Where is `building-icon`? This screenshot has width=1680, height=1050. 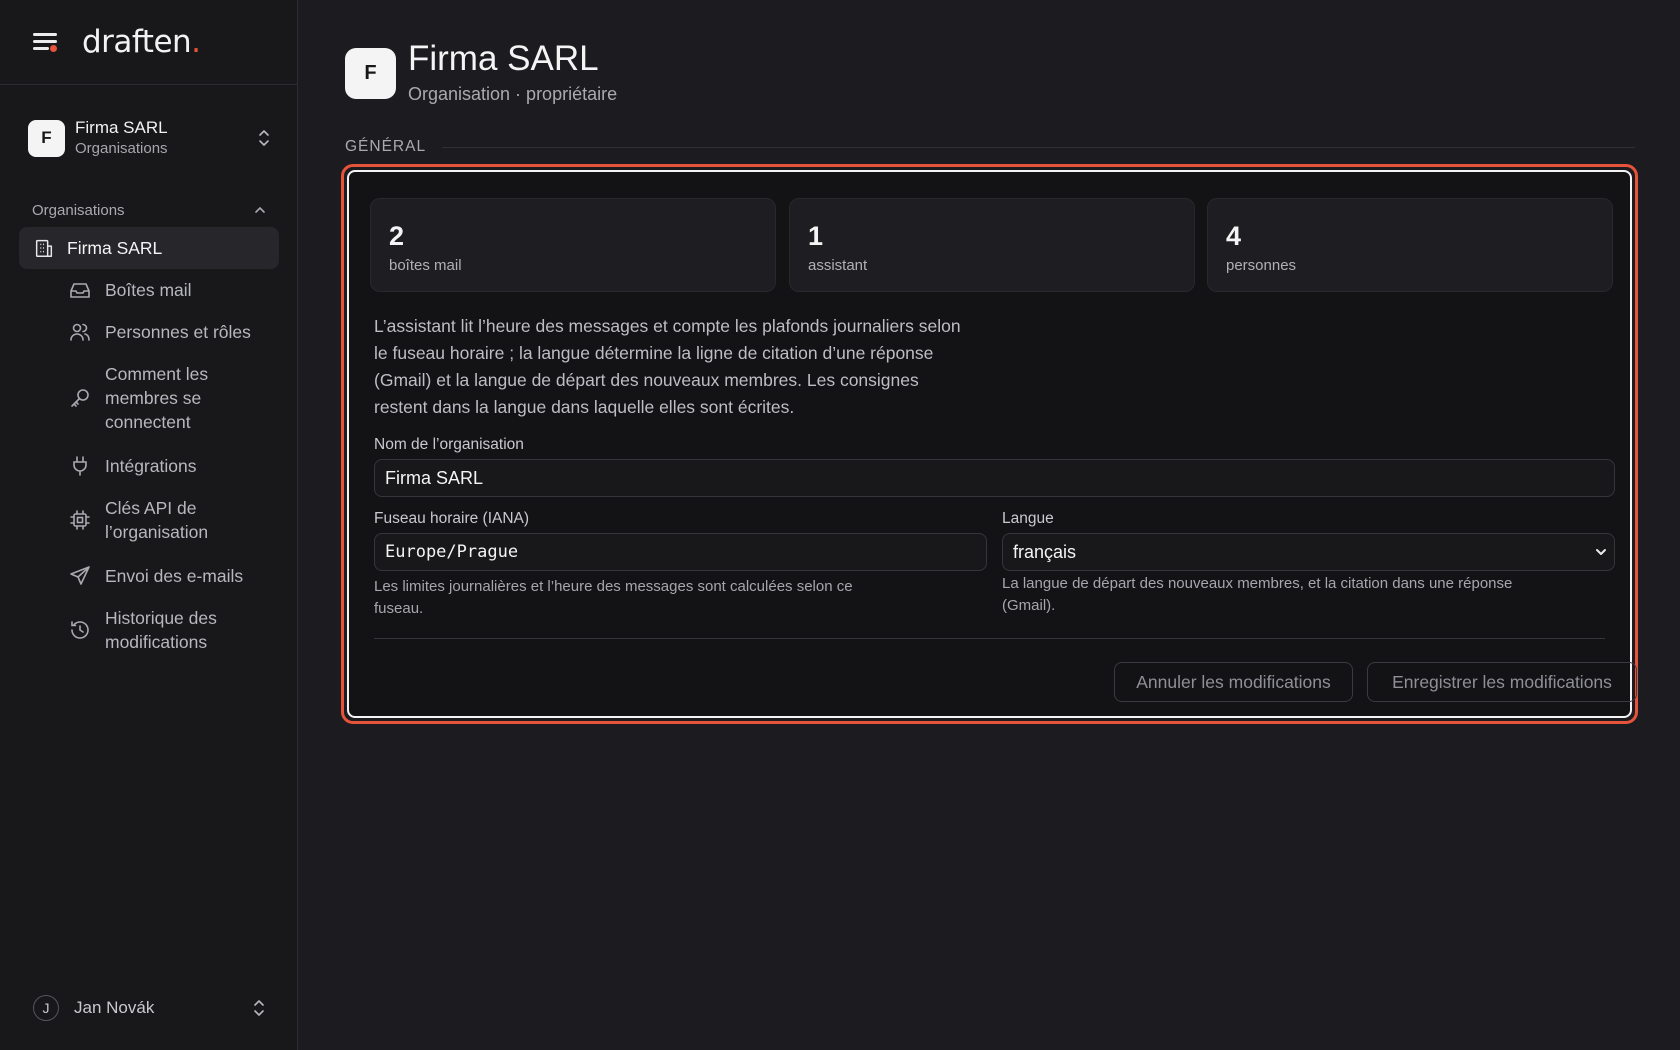
building-icon is located at coordinates (44, 248).